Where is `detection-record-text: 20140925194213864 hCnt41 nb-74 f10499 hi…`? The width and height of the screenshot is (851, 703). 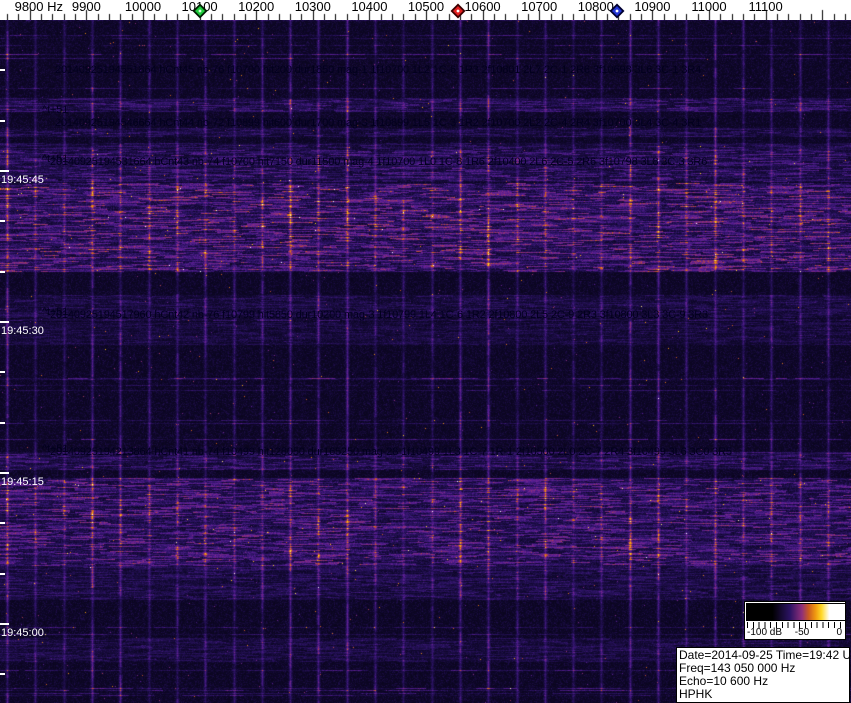
detection-record-text: 20140925194213864 hCnt41 nb-74 f10499 hi… is located at coordinates (391, 452).